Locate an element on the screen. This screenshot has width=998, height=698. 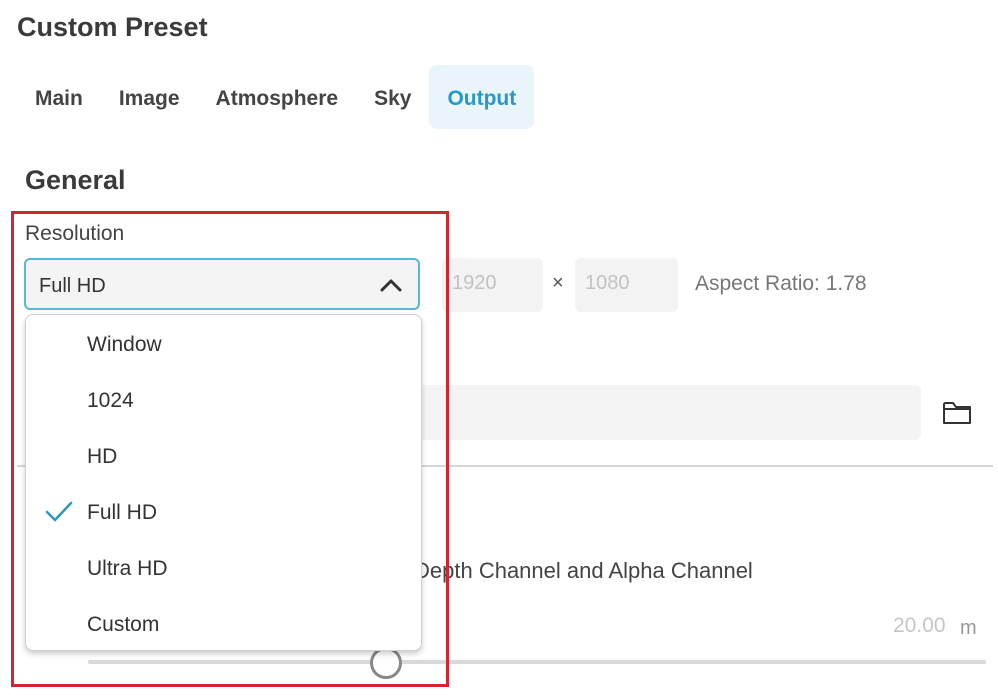
section-title-general: General is located at coordinates (75, 180).